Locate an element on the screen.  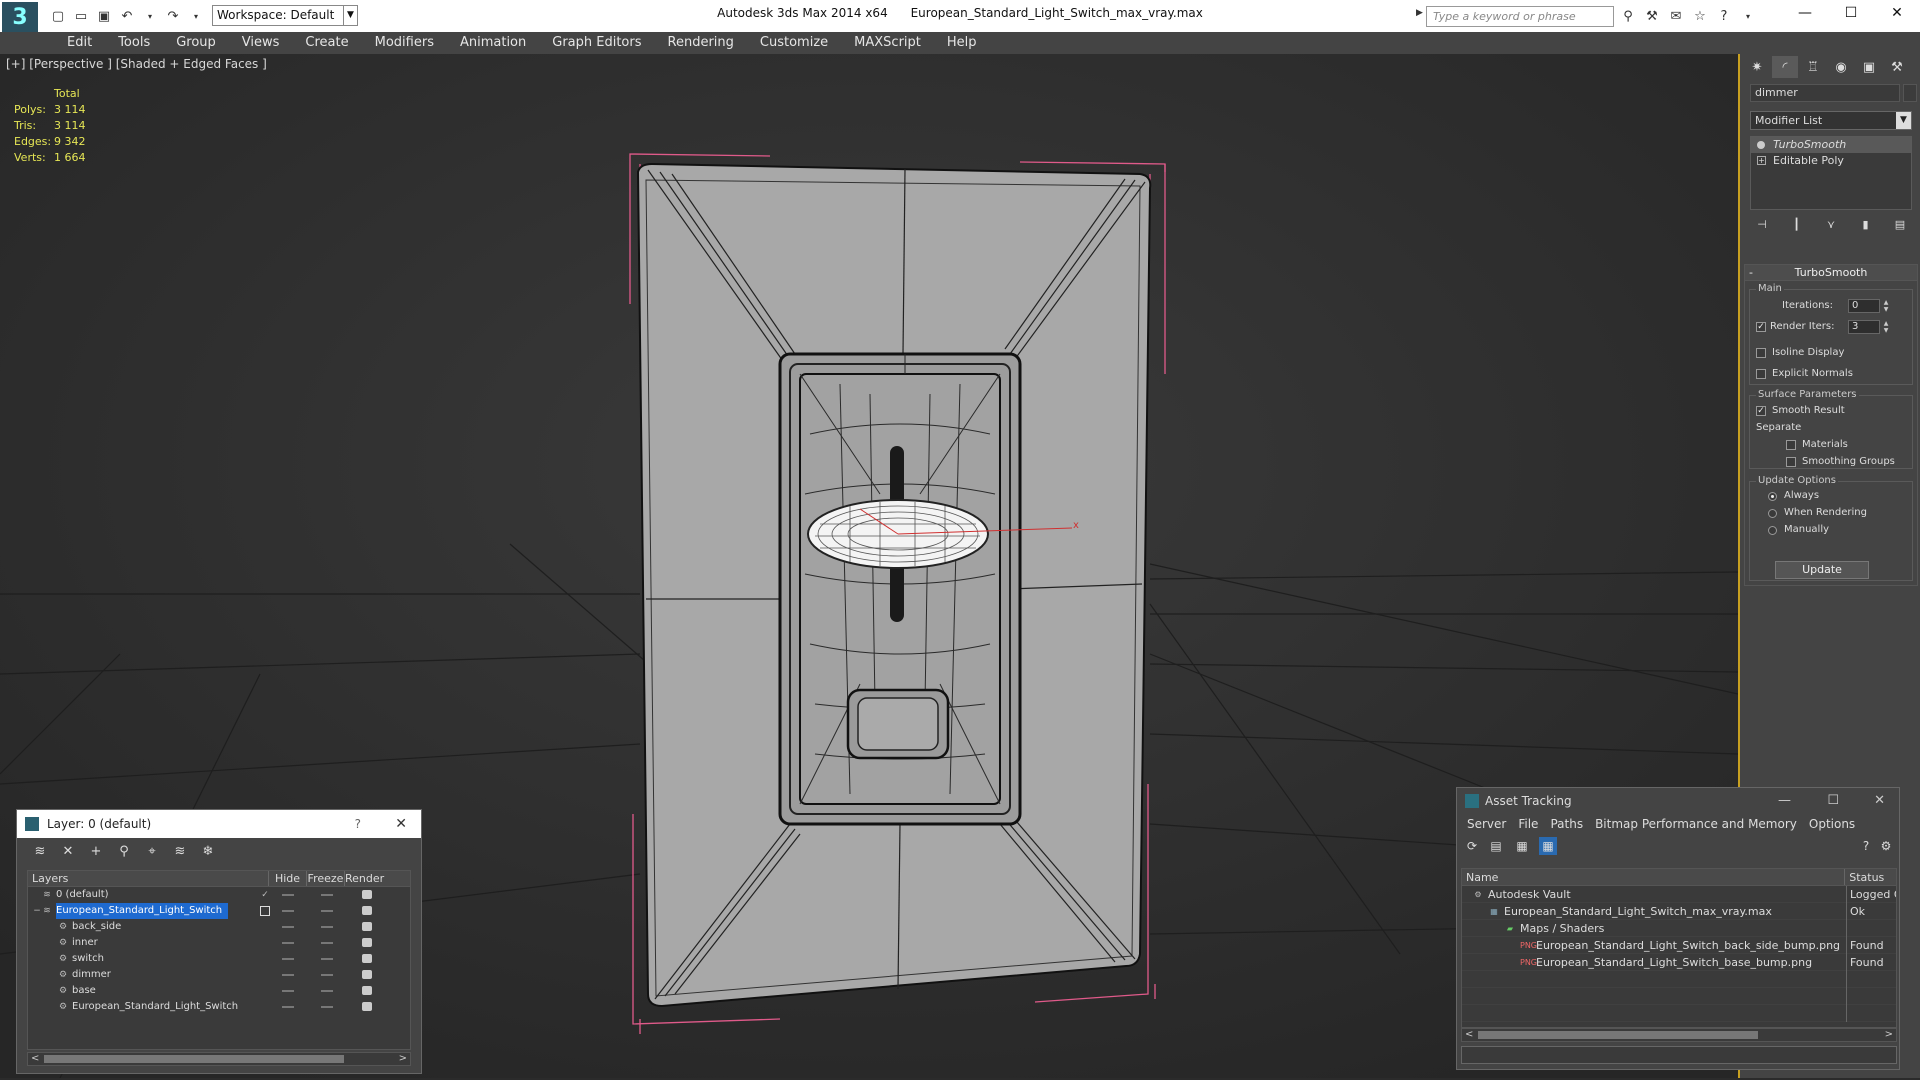
minimize-icon: — is located at coordinates (1784, 801).